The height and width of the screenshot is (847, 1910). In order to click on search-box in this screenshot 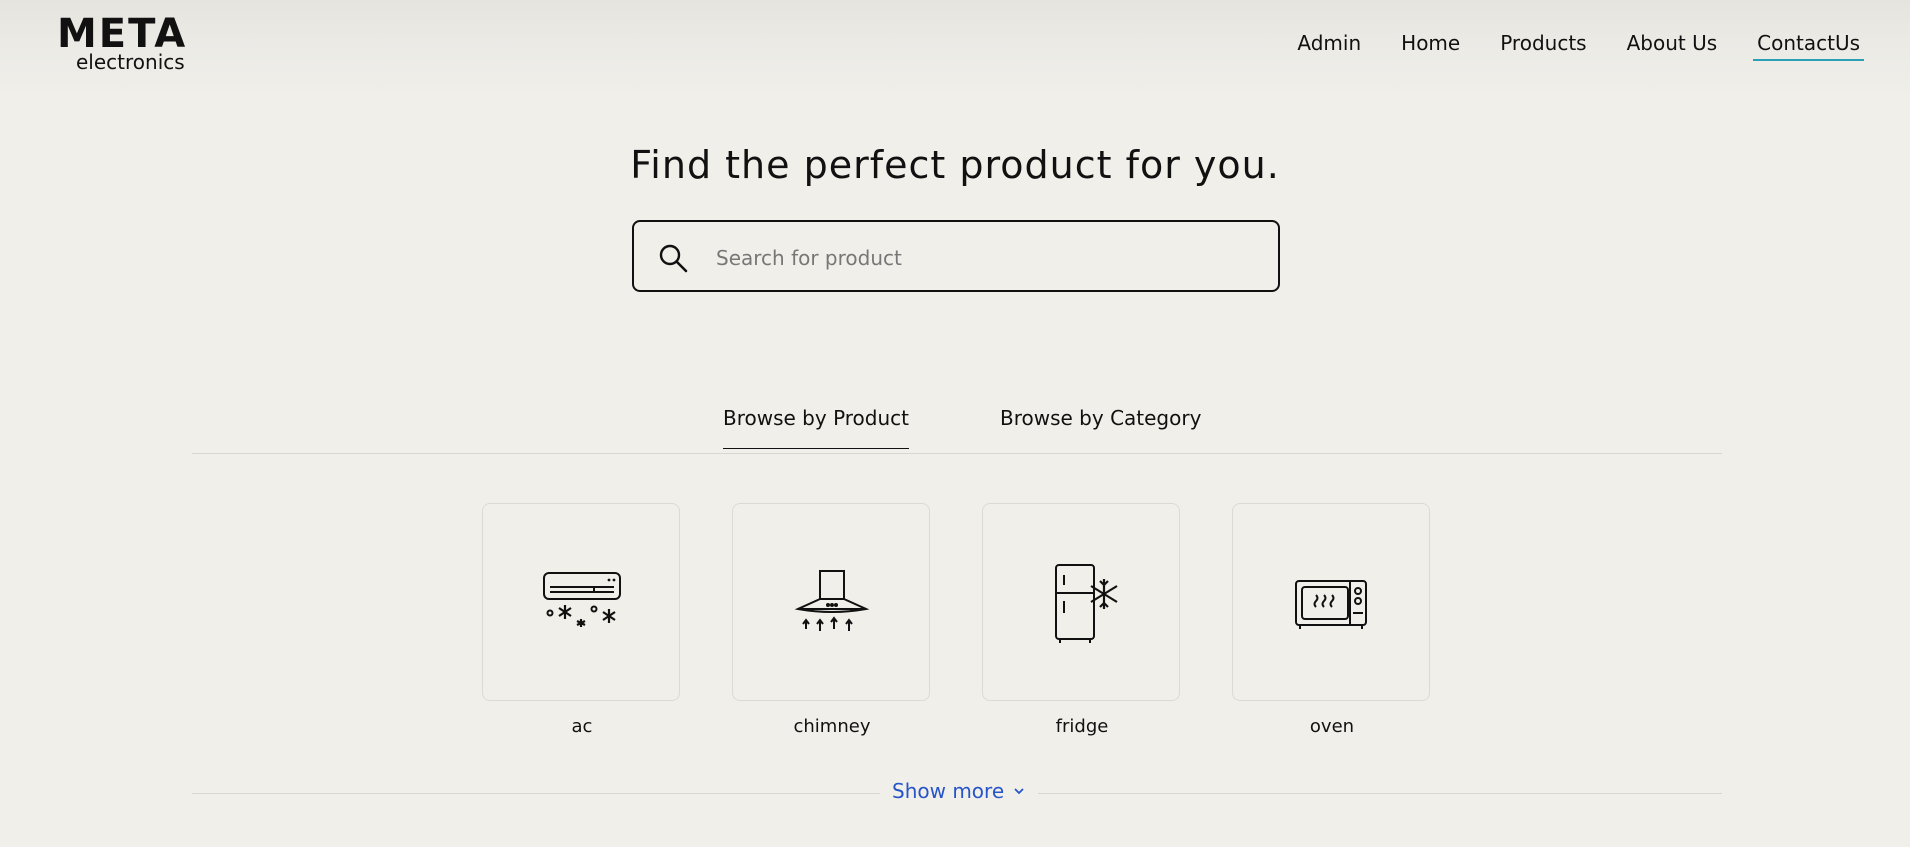, I will do `click(956, 256)`.